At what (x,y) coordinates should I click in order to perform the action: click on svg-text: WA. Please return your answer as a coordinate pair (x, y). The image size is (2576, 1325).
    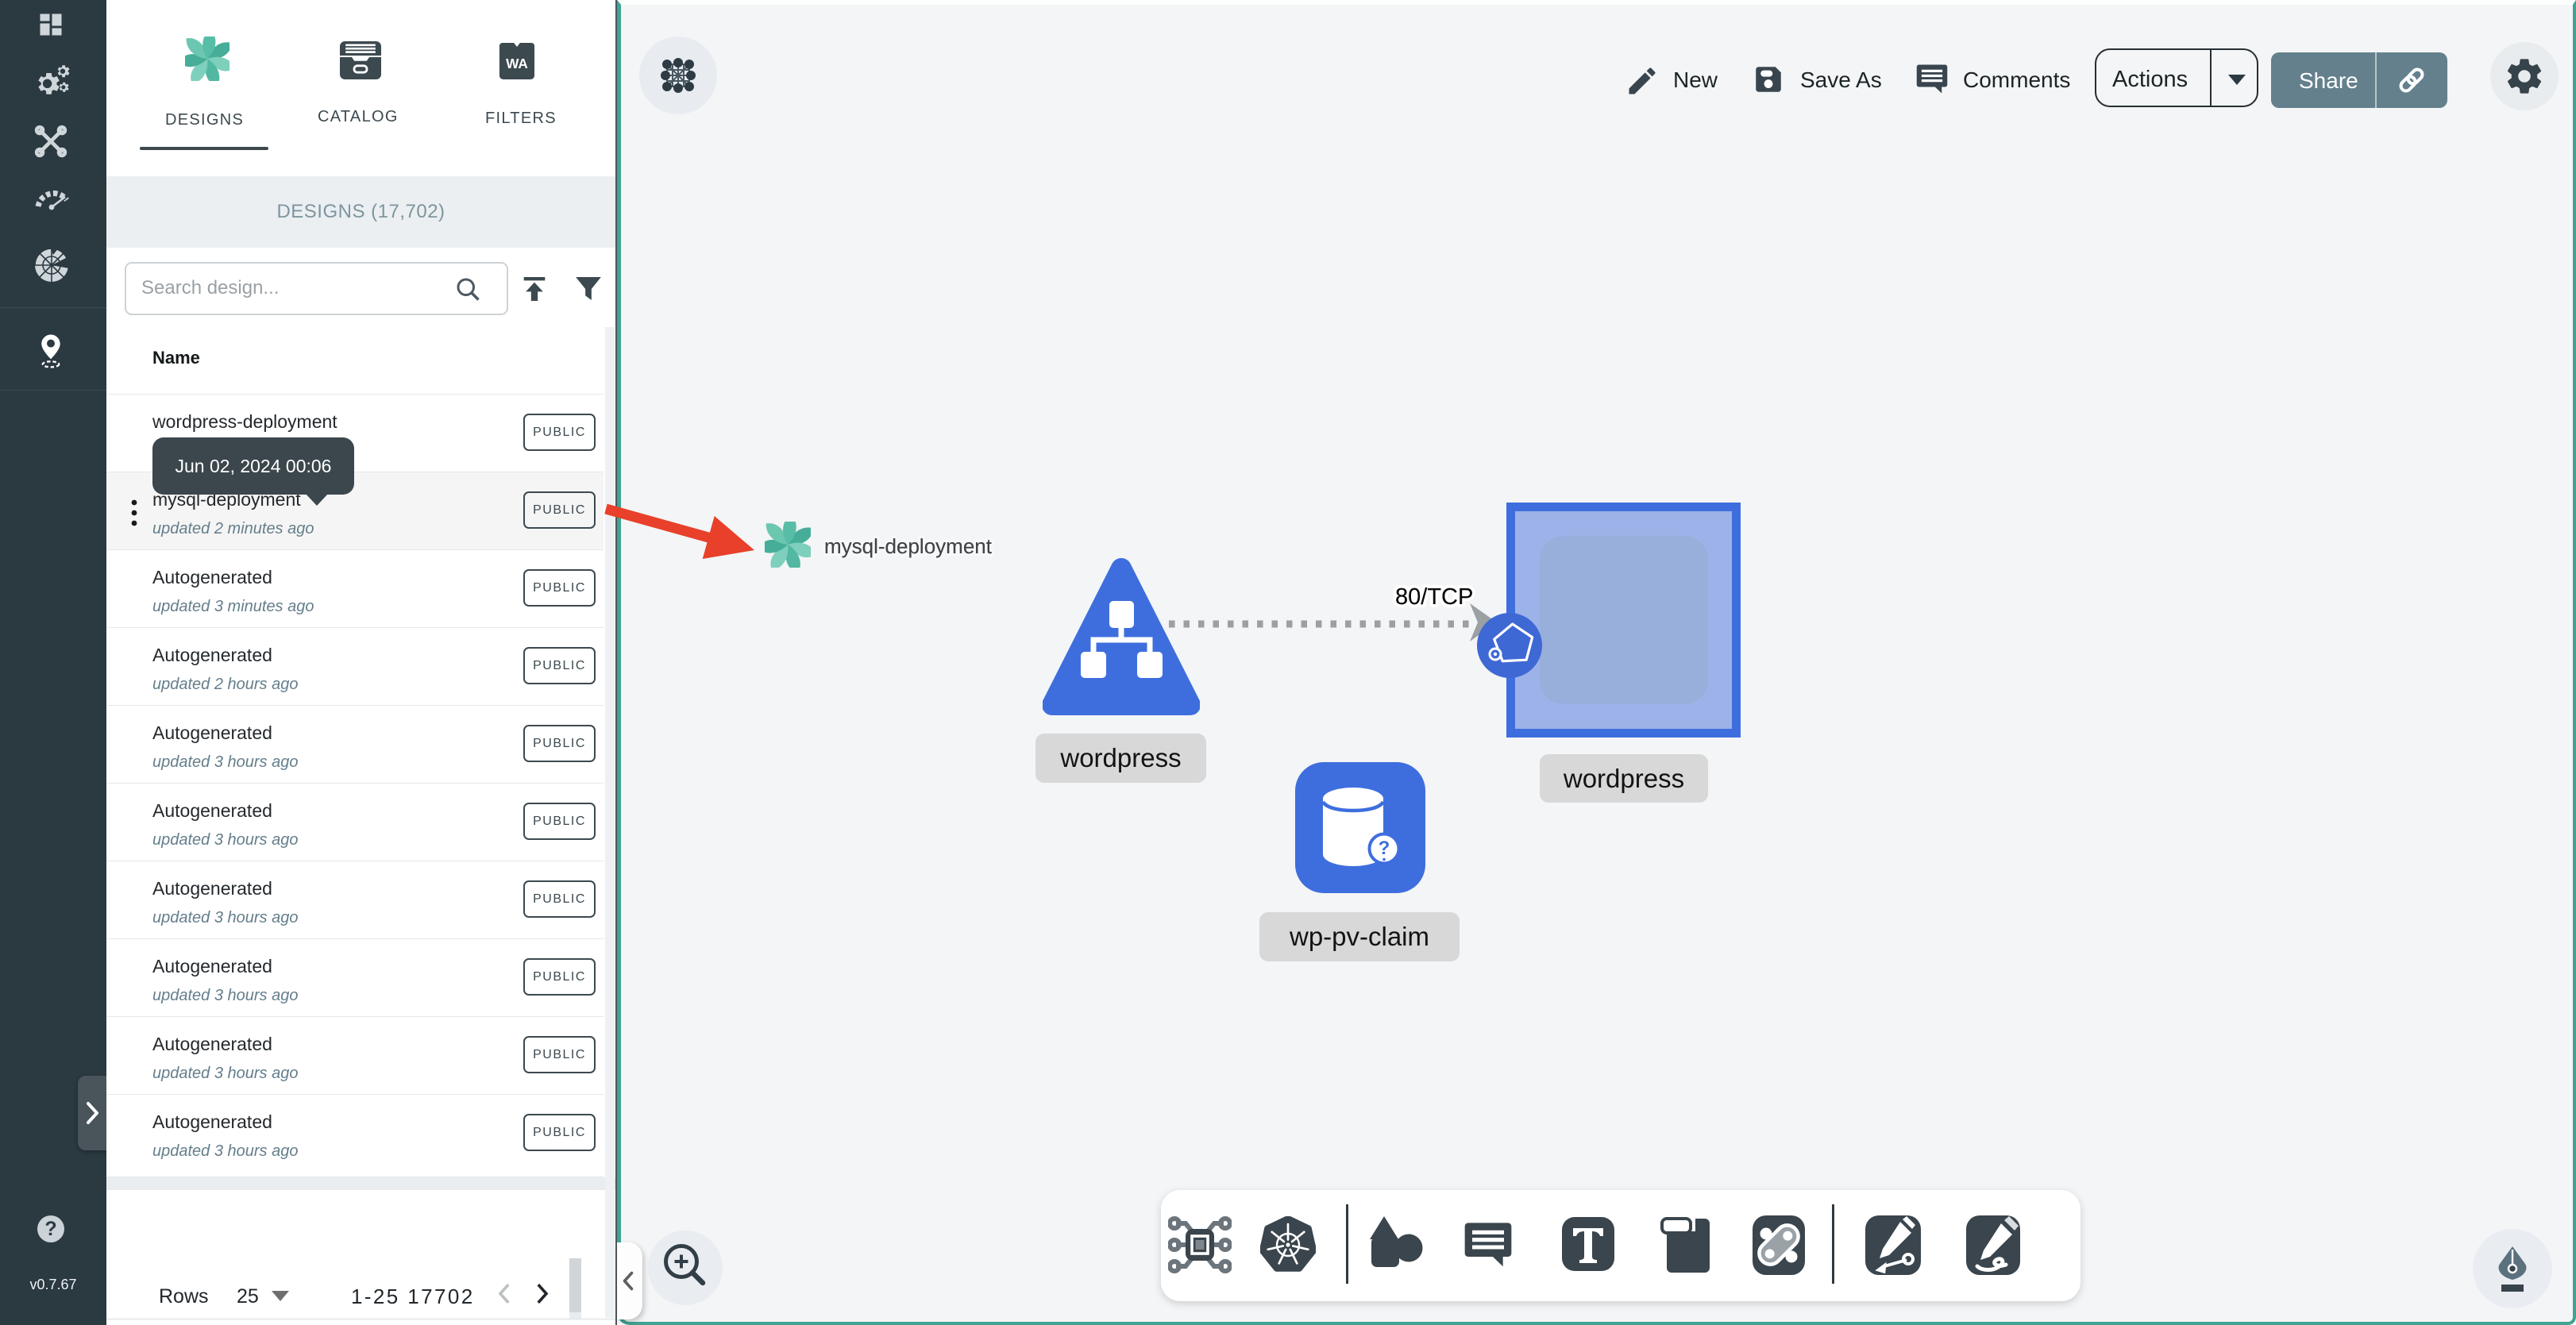
    Looking at the image, I should click on (517, 64).